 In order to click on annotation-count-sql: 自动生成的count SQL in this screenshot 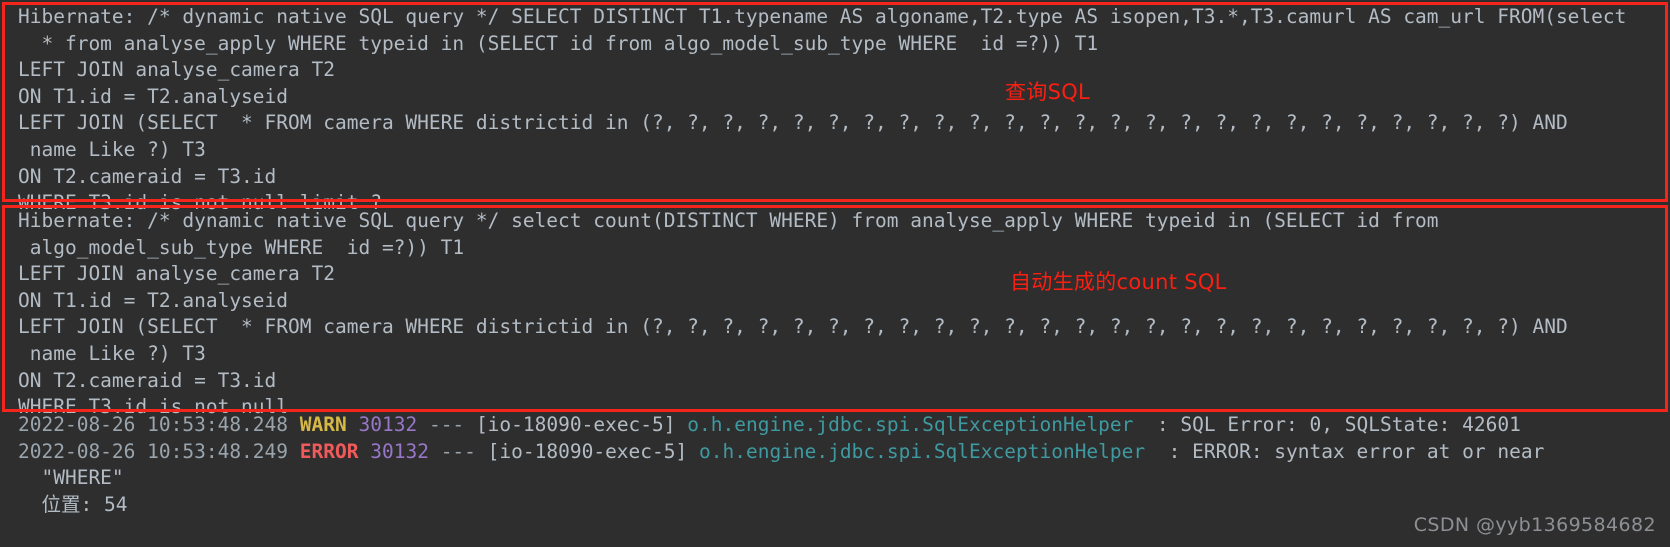, I will do `click(1118, 282)`.